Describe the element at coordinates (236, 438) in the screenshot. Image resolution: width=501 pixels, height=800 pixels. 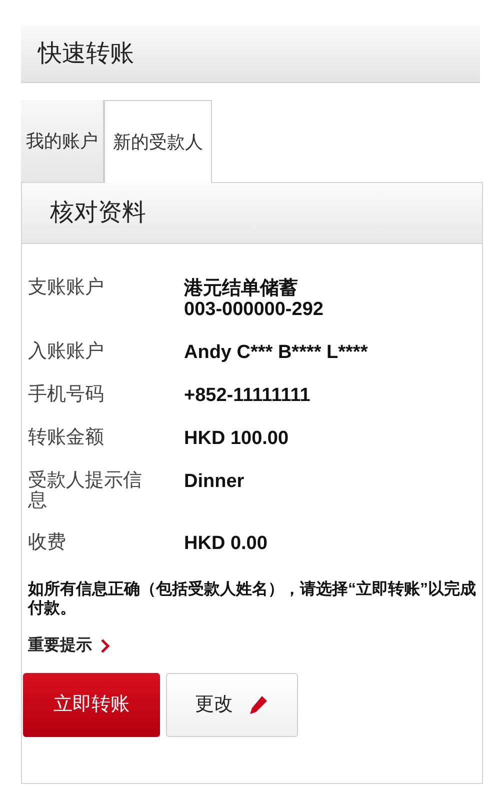
I see `field-value: HKD 100.00` at that location.